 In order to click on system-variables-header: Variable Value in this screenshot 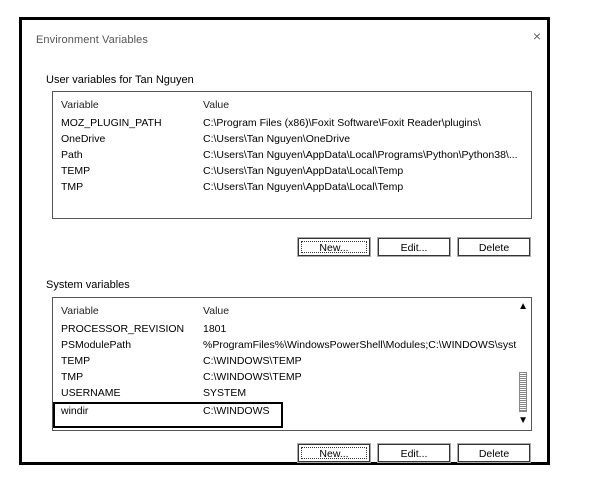, I will do `click(286, 312)`.